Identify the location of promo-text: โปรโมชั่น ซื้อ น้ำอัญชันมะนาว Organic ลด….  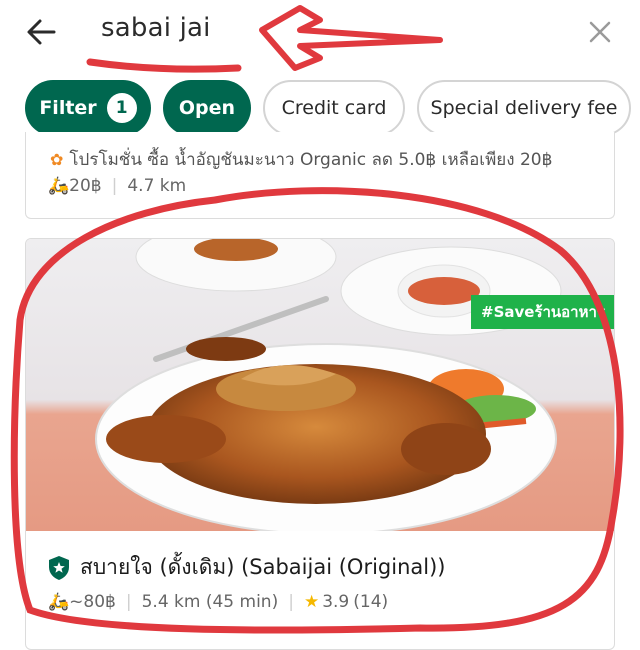
(311, 160).